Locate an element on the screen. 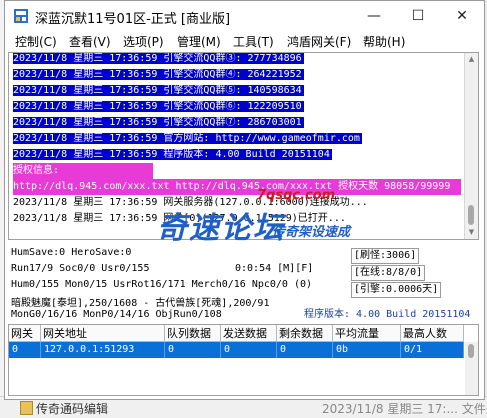 This screenshot has width=487, height=418. log-scrollbar: ▲ ▼ is located at coordinates (471, 146).